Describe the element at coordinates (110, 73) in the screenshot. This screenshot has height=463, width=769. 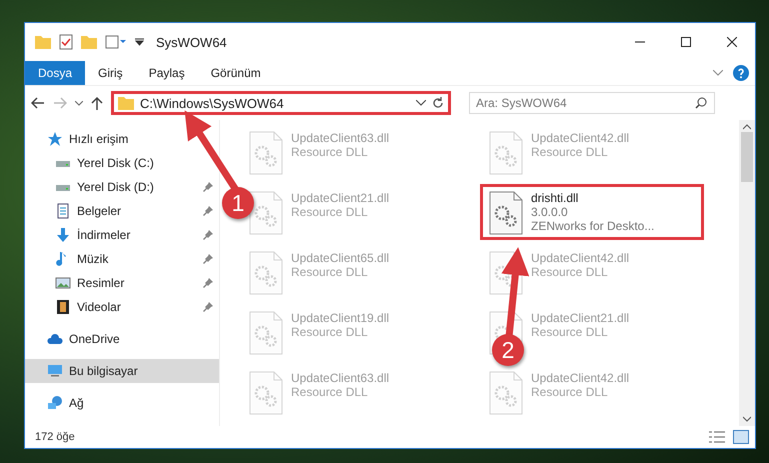
I see `ribbon-tab: Giriş` at that location.